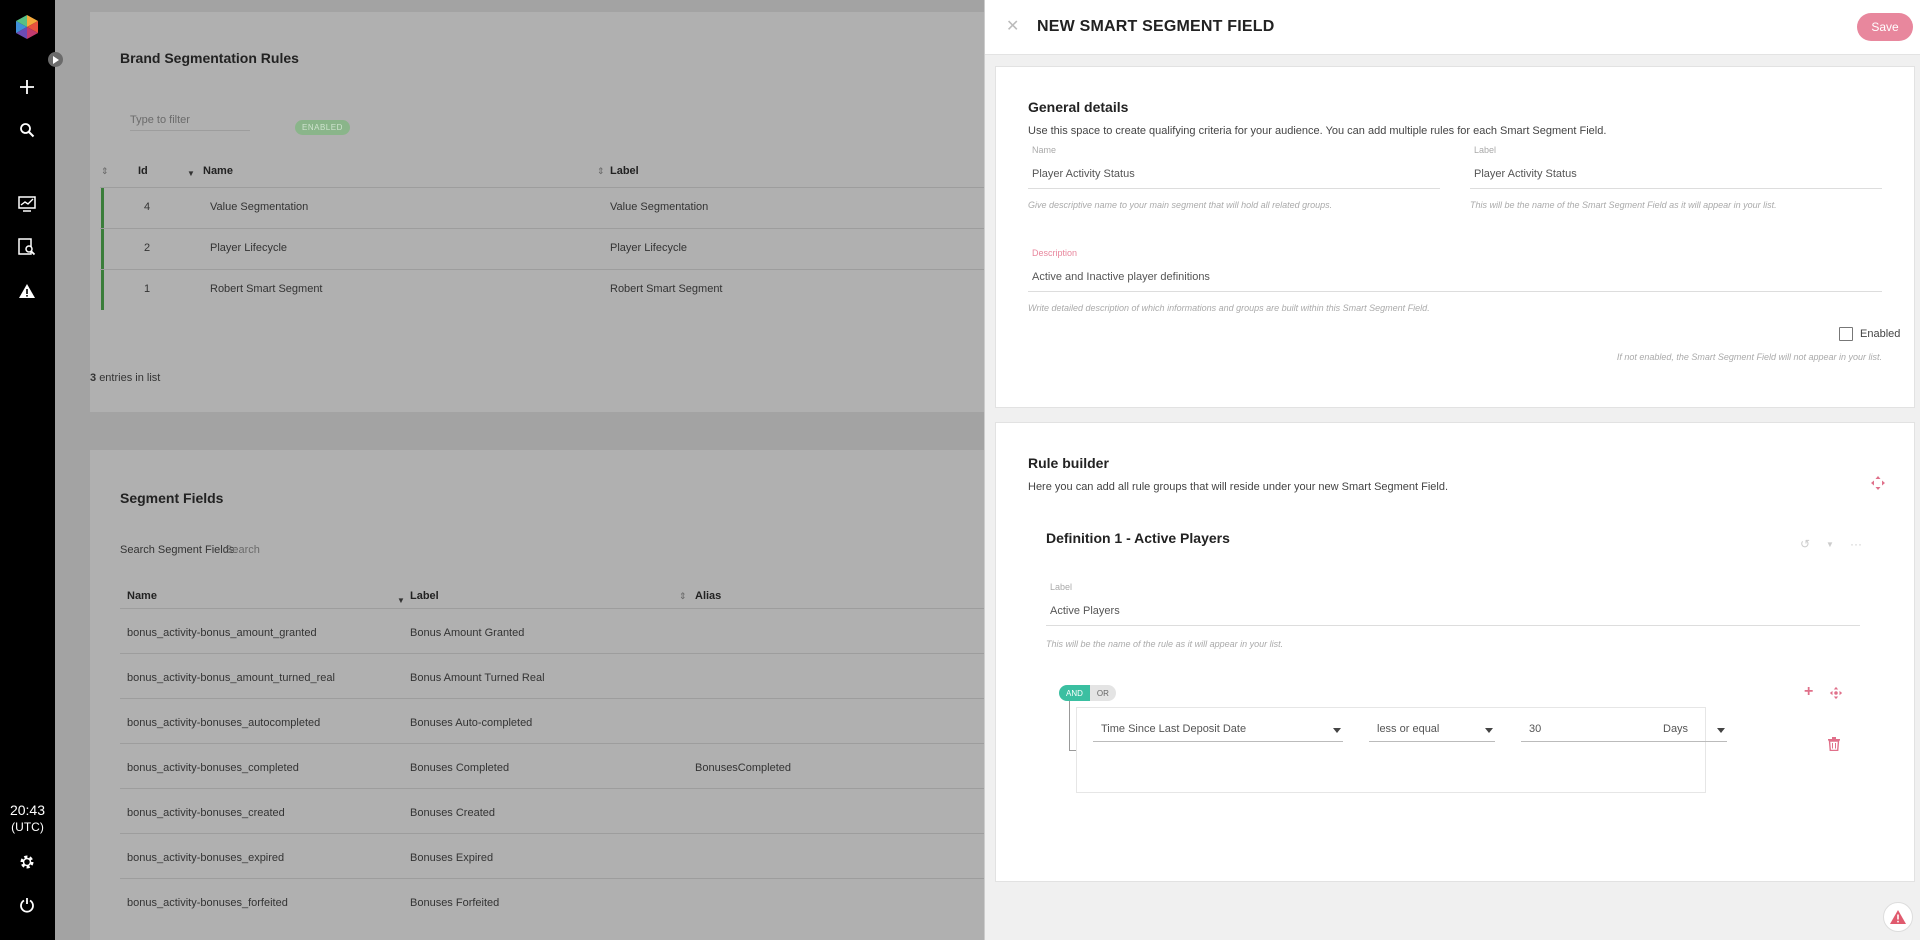 This screenshot has height=940, width=1920. I want to click on table-cell: Value Segmentation, so click(259, 207).